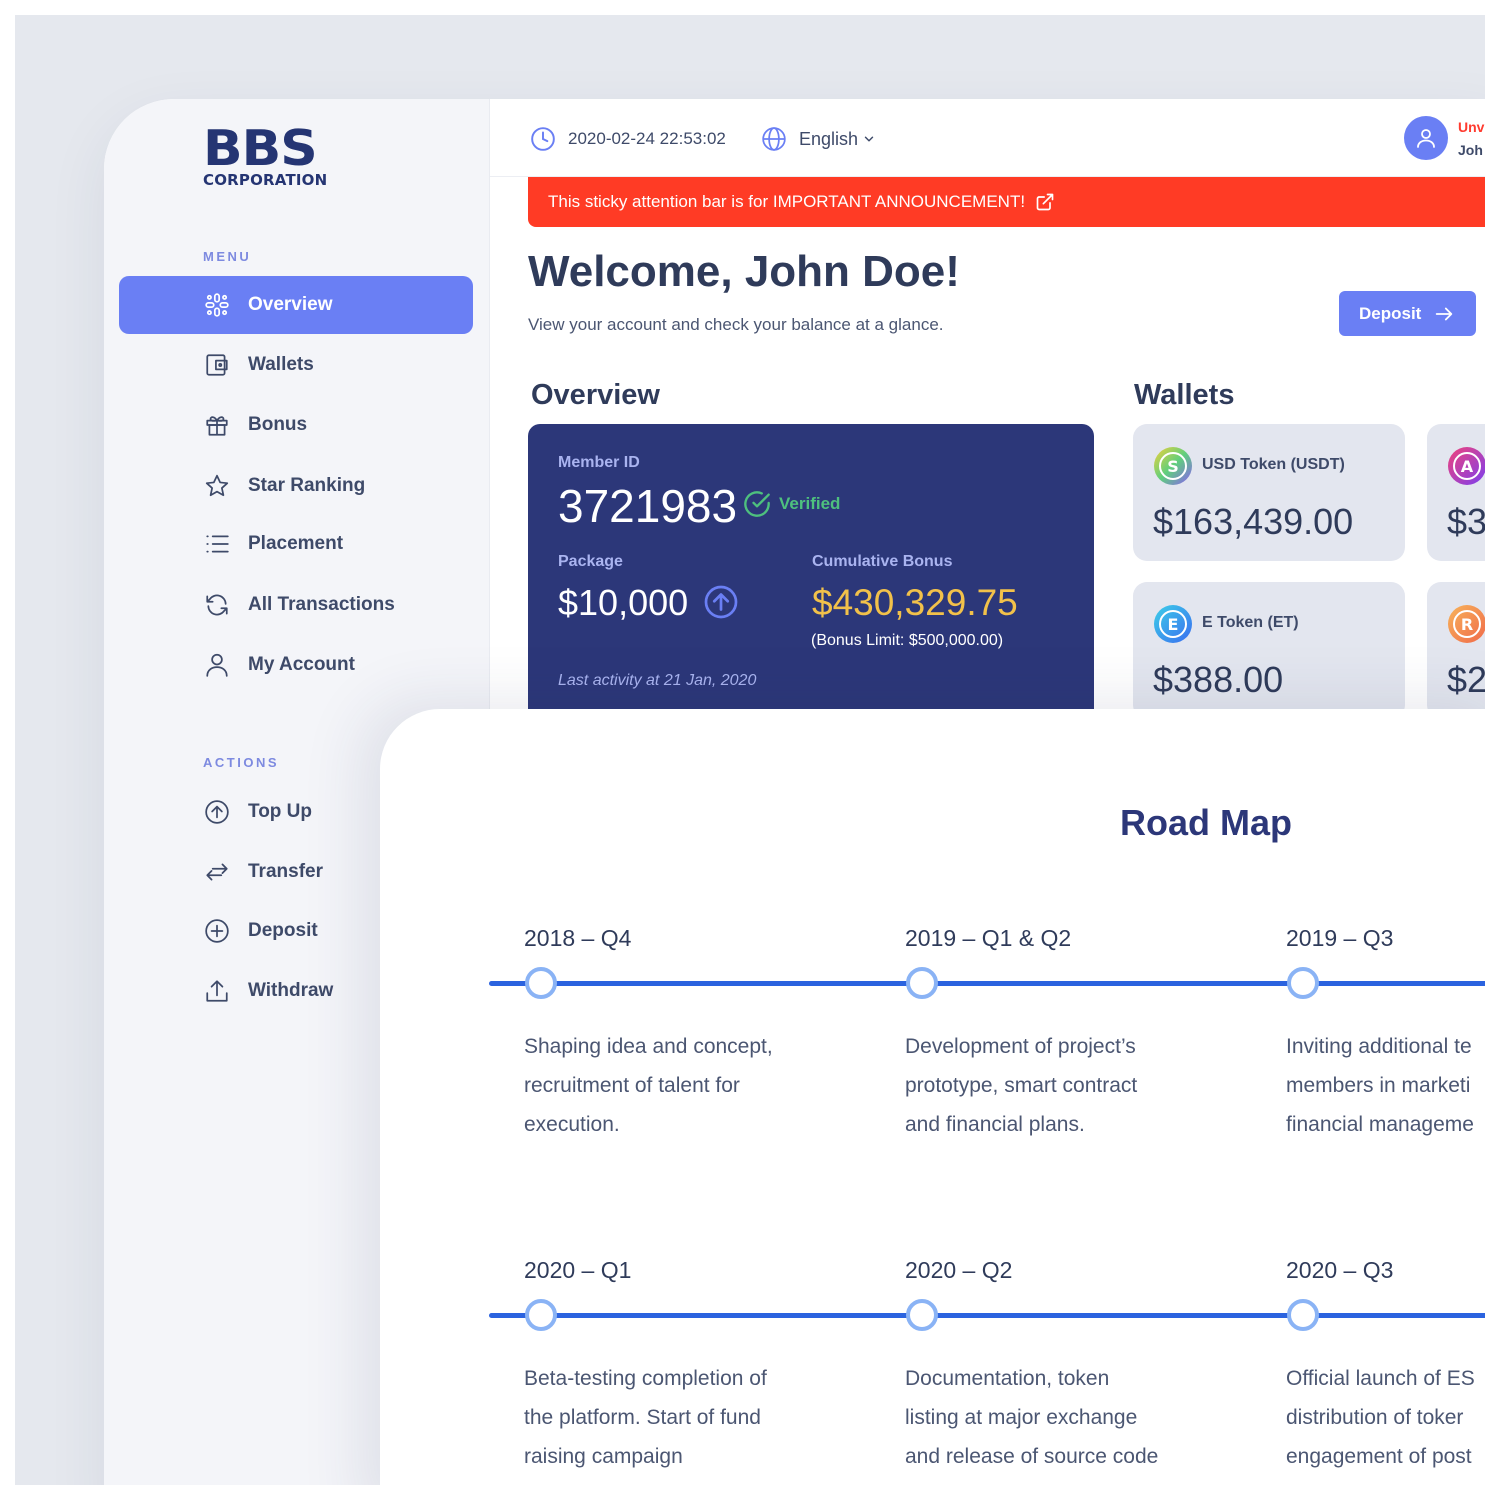 The width and height of the screenshot is (1500, 1500). I want to click on sidebar-item-label: My Account, so click(301, 664).